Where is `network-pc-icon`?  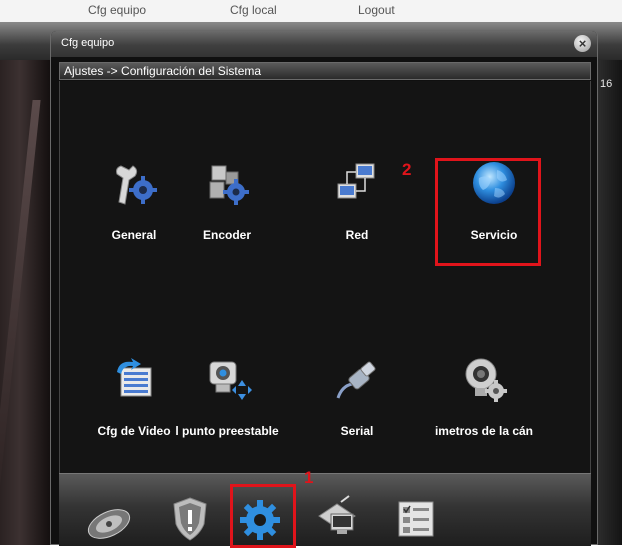 network-pc-icon is located at coordinates (337, 514).